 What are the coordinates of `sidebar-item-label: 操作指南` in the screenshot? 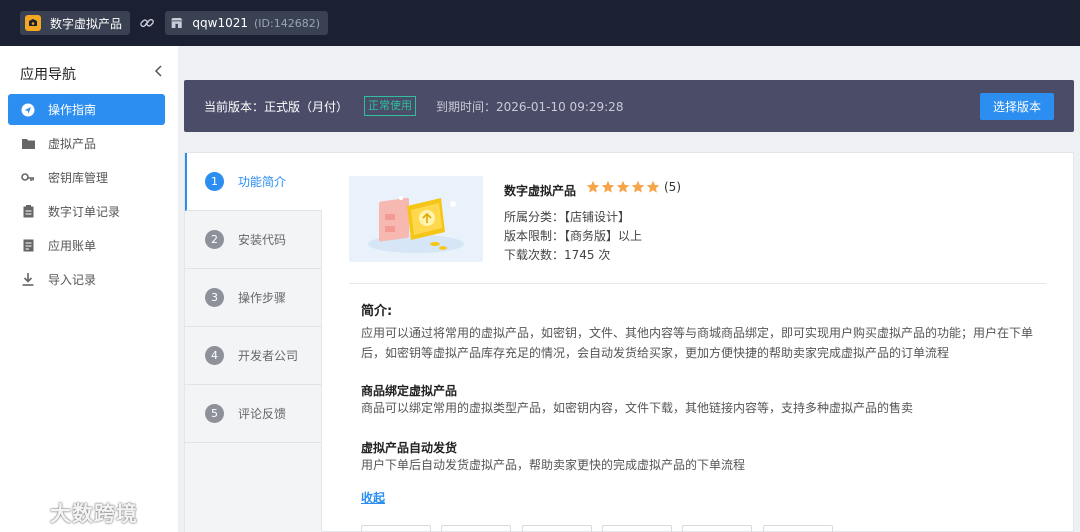 It's located at (72, 110).